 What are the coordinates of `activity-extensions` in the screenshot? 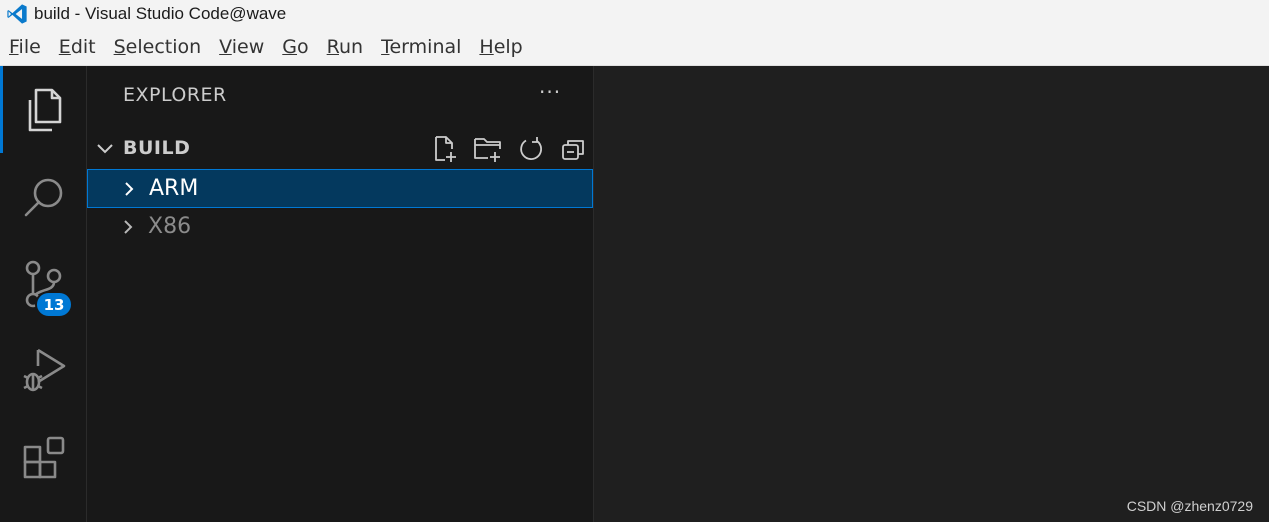 It's located at (43, 457).